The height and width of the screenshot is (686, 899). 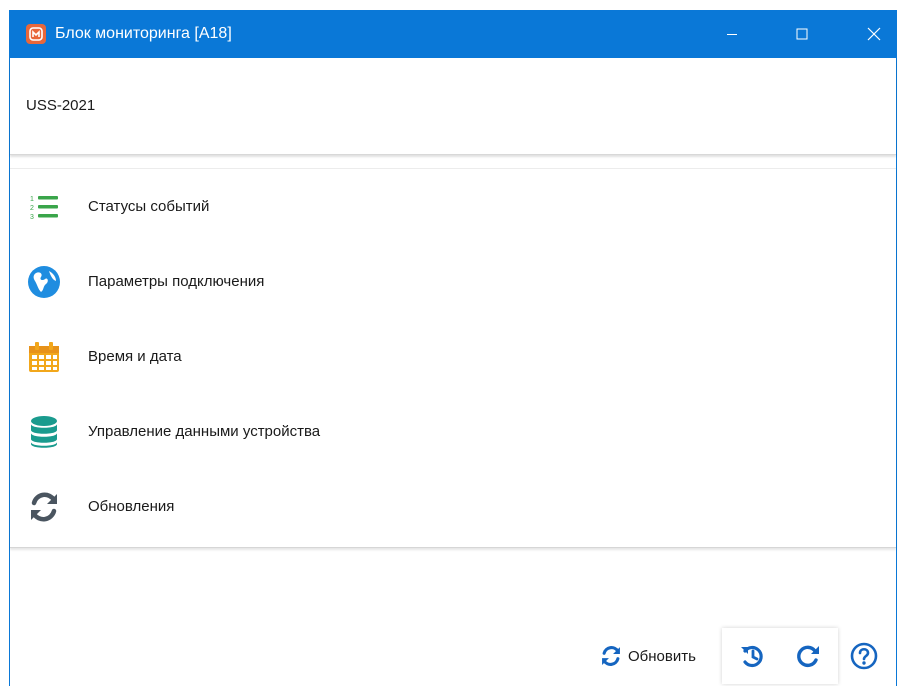 I want to click on app-logo-icon, so click(x=36, y=34).